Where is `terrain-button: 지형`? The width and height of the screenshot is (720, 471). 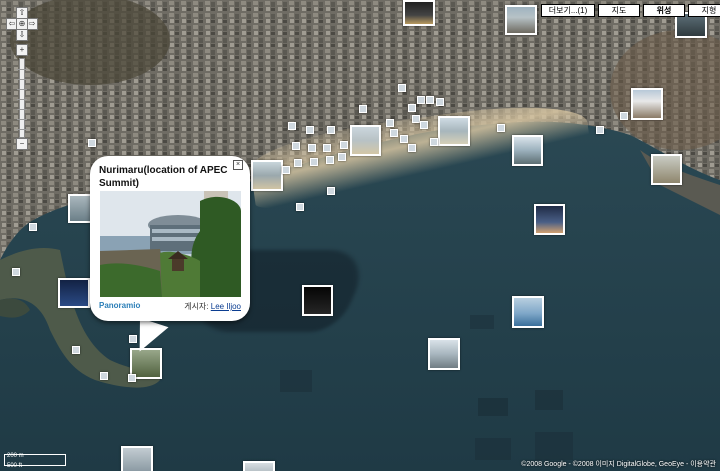
terrain-button: 지형 is located at coordinates (704, 10).